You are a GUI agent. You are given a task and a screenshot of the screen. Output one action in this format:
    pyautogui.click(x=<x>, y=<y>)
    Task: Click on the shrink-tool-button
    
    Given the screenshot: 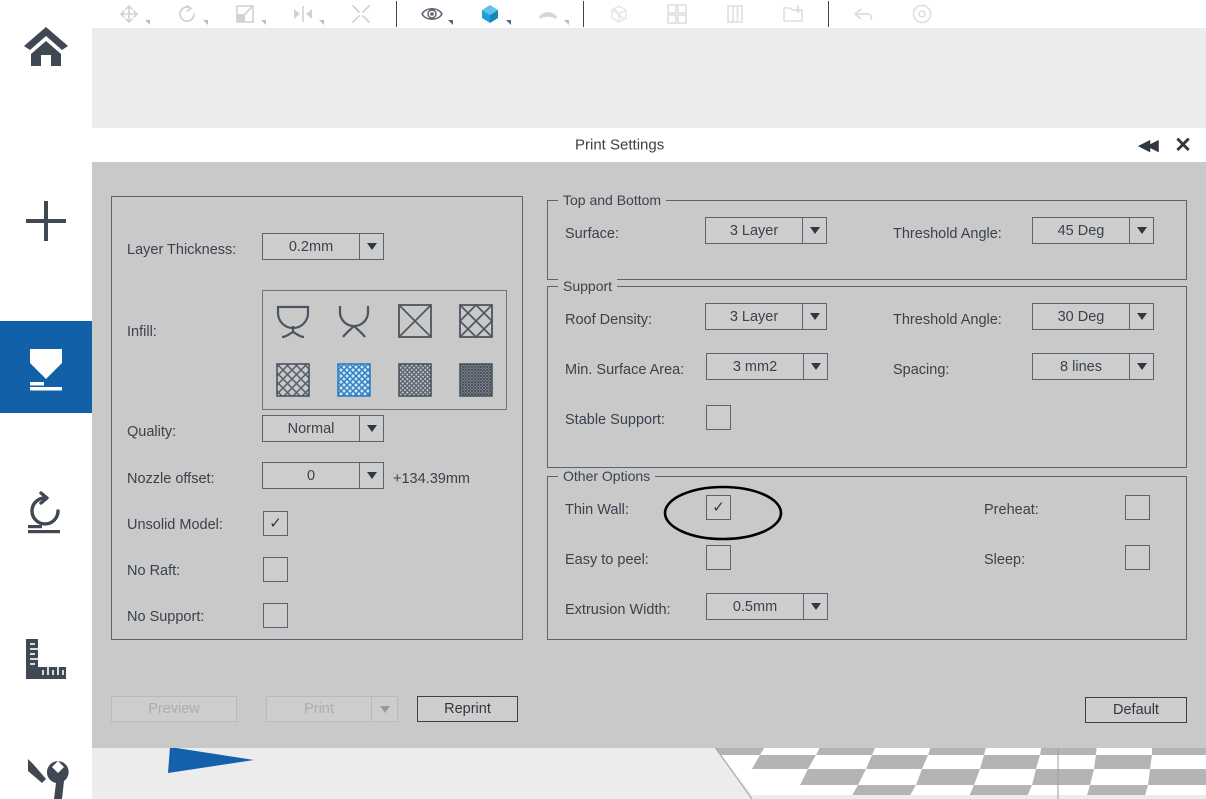 What is the action you would take?
    pyautogui.click(x=361, y=14)
    